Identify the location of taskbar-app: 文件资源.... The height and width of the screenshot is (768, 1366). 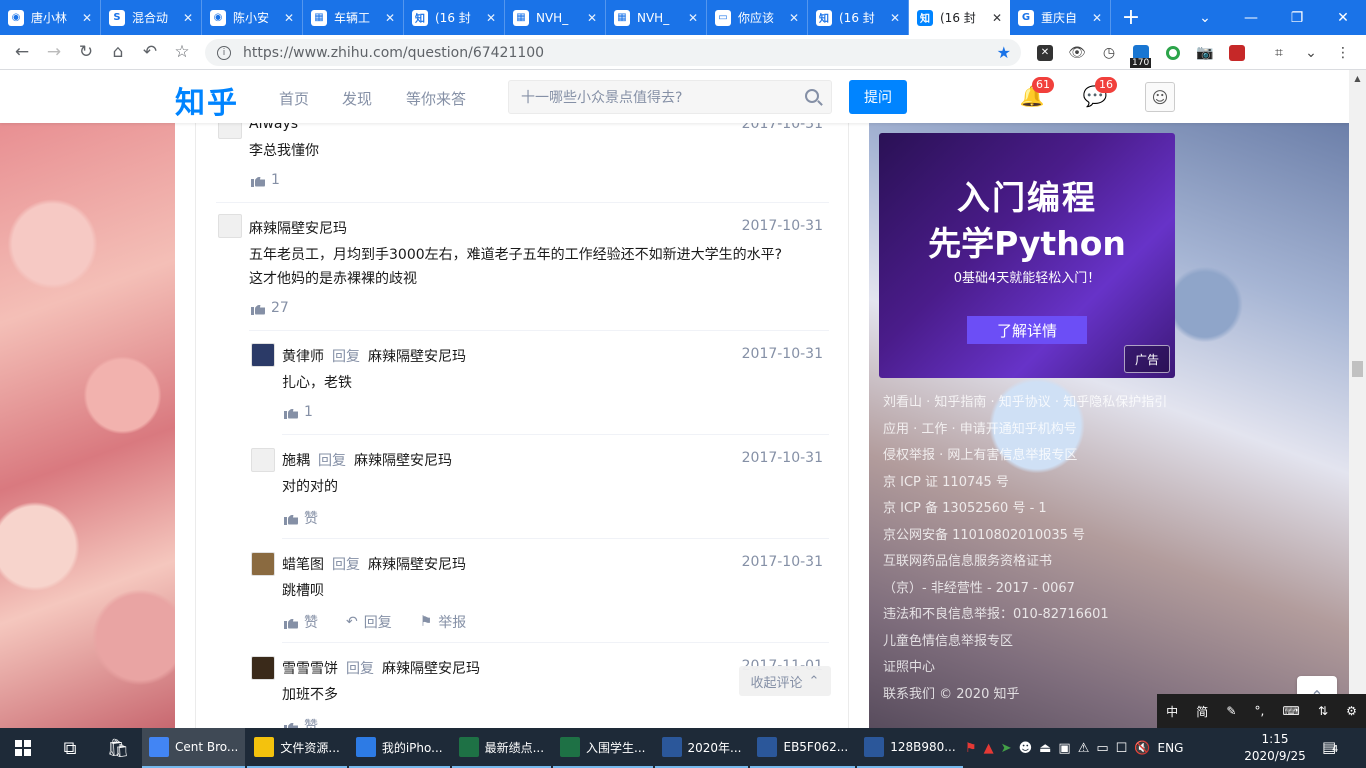
(297, 748).